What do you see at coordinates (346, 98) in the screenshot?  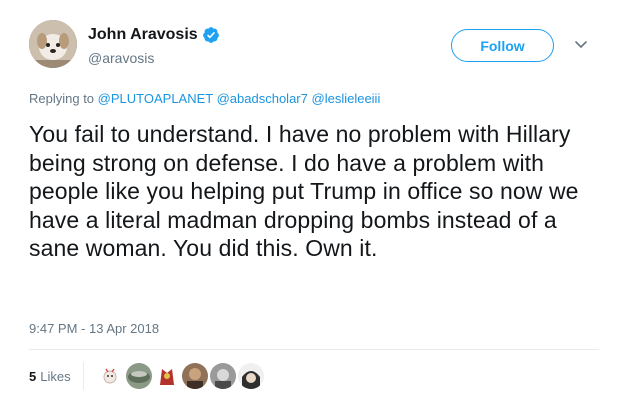 I see `reply-mention-link: @leslieleeiii` at bounding box center [346, 98].